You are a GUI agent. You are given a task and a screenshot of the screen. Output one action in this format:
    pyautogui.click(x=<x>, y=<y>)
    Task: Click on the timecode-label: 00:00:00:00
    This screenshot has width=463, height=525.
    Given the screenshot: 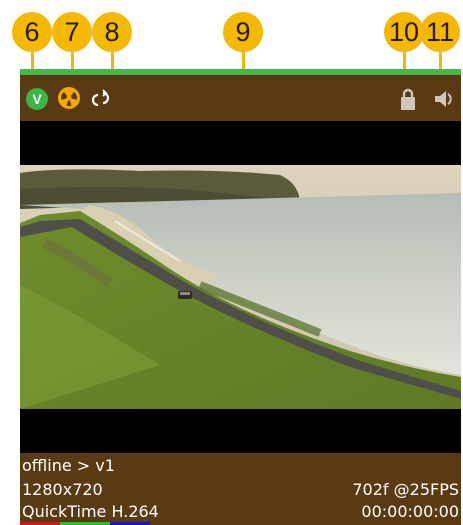 What is the action you would take?
    pyautogui.click(x=410, y=511)
    